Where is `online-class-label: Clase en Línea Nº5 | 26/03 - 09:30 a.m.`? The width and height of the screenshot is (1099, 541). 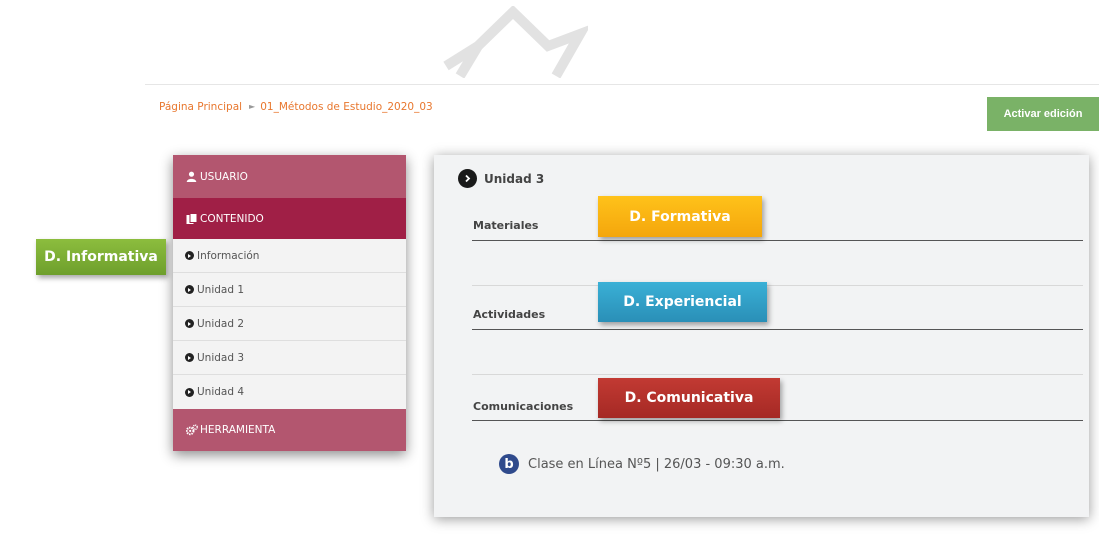 online-class-label: Clase en Línea Nº5 | 26/03 - 09:30 a.m. is located at coordinates (656, 464).